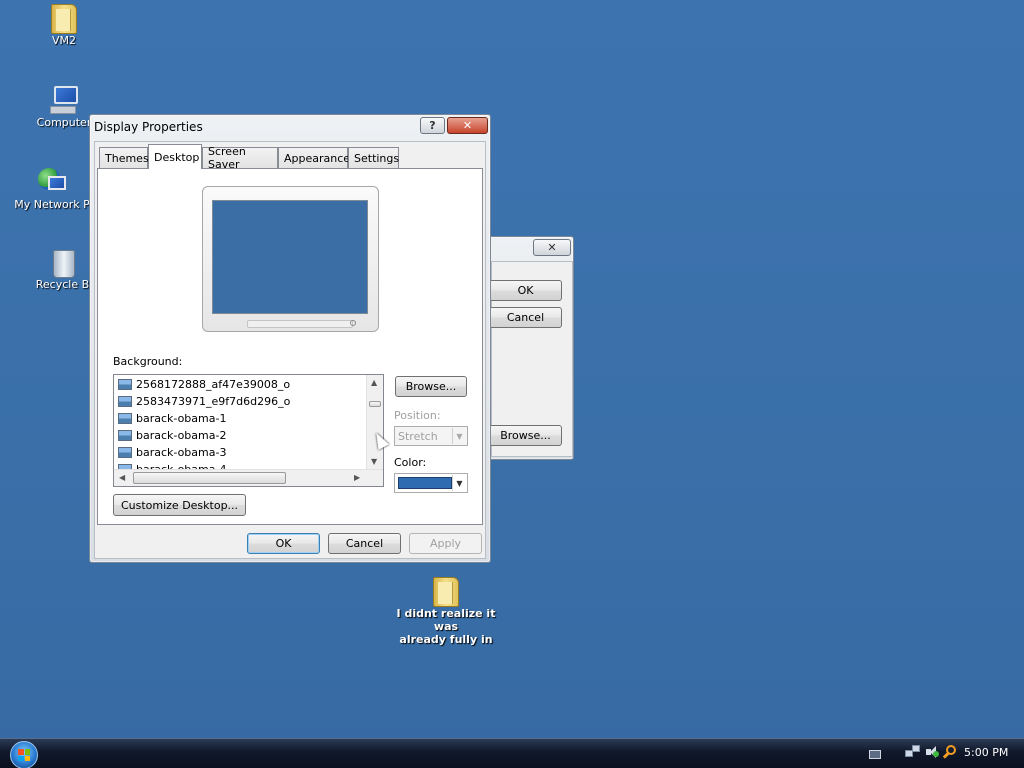  What do you see at coordinates (357, 477) in the screenshot?
I see `scroll-right-icon: ▶` at bounding box center [357, 477].